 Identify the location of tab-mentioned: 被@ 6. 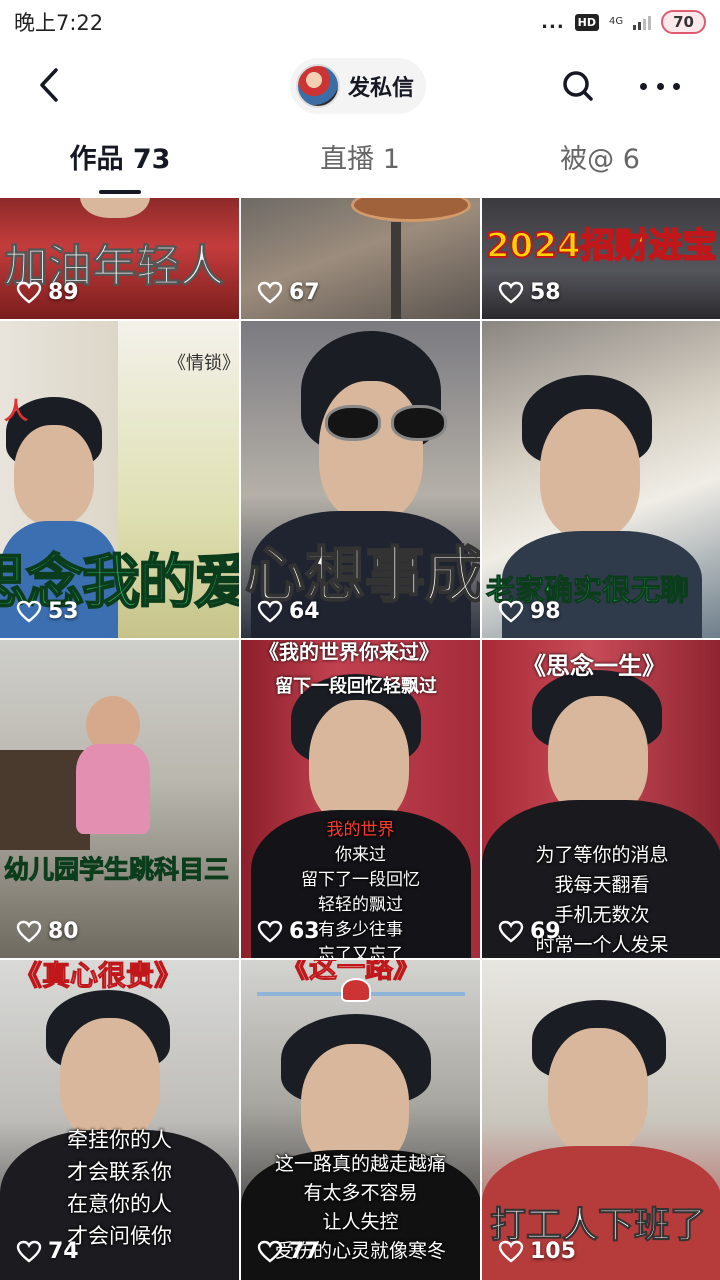
(600, 162).